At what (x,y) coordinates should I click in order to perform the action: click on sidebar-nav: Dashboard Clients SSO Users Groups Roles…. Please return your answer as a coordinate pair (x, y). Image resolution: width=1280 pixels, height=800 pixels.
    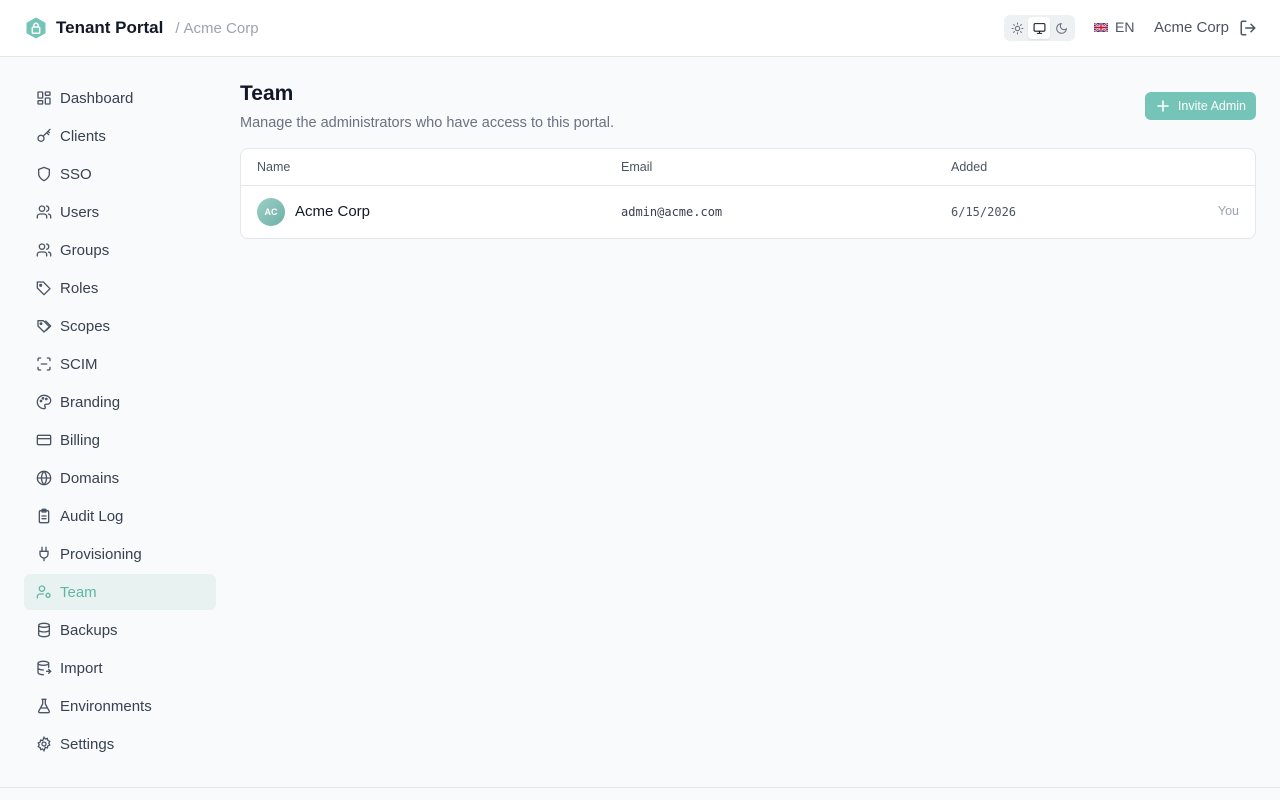
    Looking at the image, I should click on (120, 422).